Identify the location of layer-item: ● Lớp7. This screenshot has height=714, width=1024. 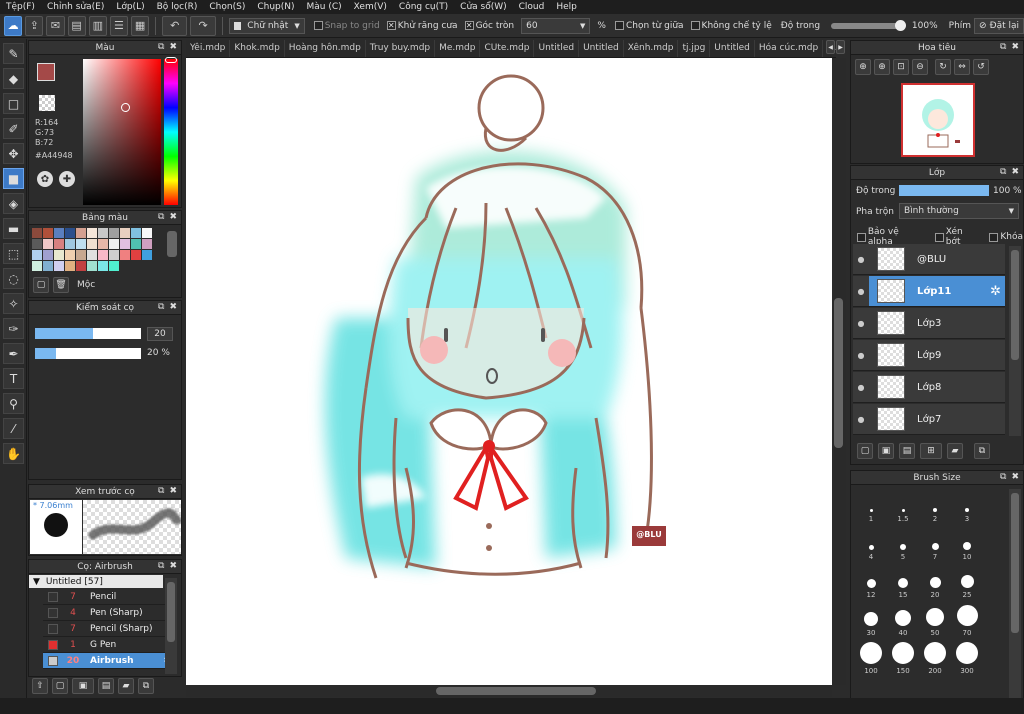
(929, 419).